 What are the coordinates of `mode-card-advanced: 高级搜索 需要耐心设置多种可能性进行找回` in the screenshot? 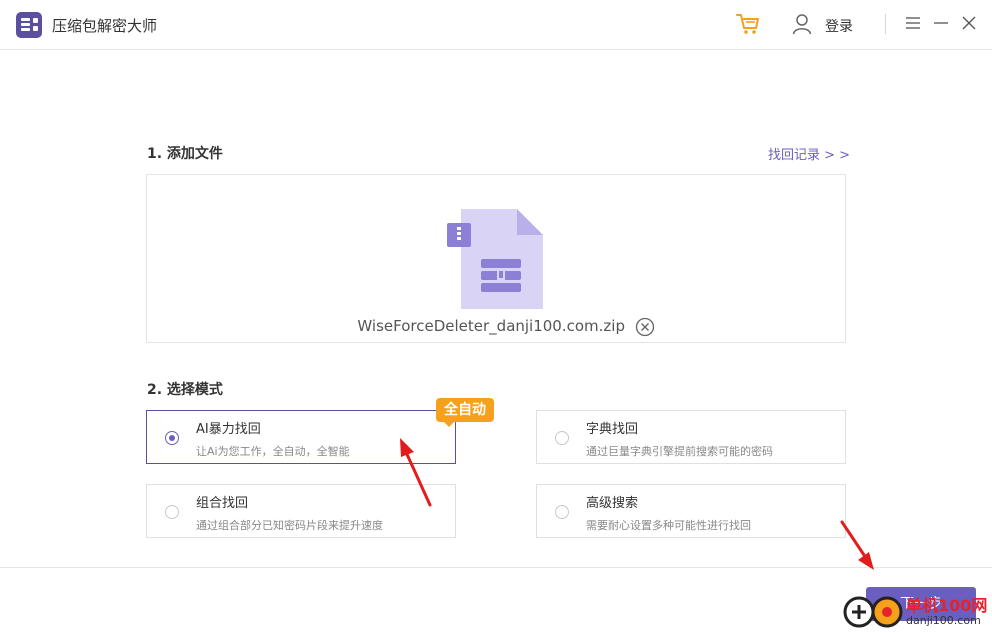 It's located at (691, 511).